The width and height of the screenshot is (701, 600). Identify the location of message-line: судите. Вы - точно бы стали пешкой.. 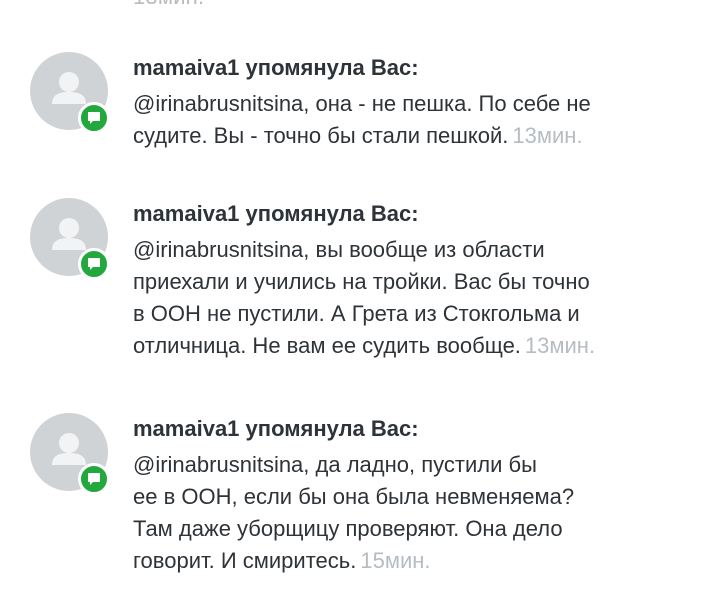
(321, 135).